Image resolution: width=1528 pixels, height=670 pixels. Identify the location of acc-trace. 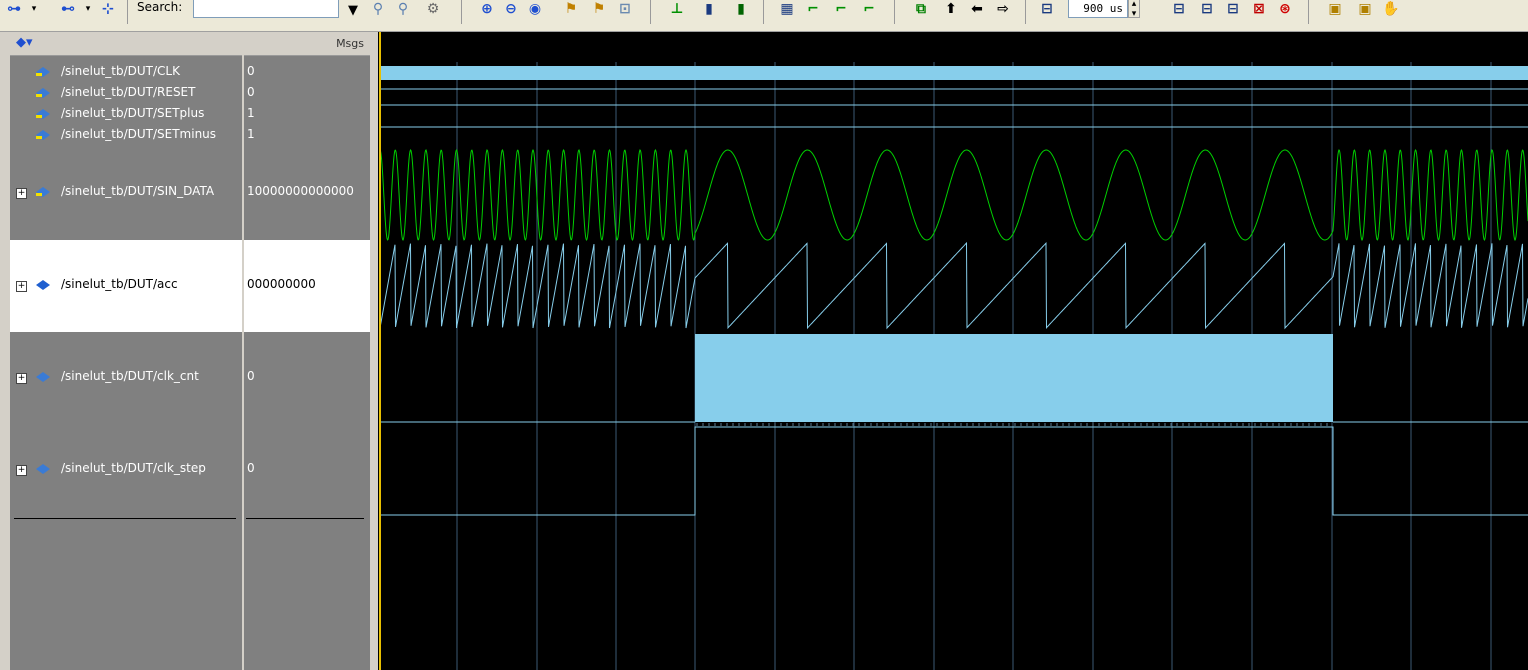
(953, 285).